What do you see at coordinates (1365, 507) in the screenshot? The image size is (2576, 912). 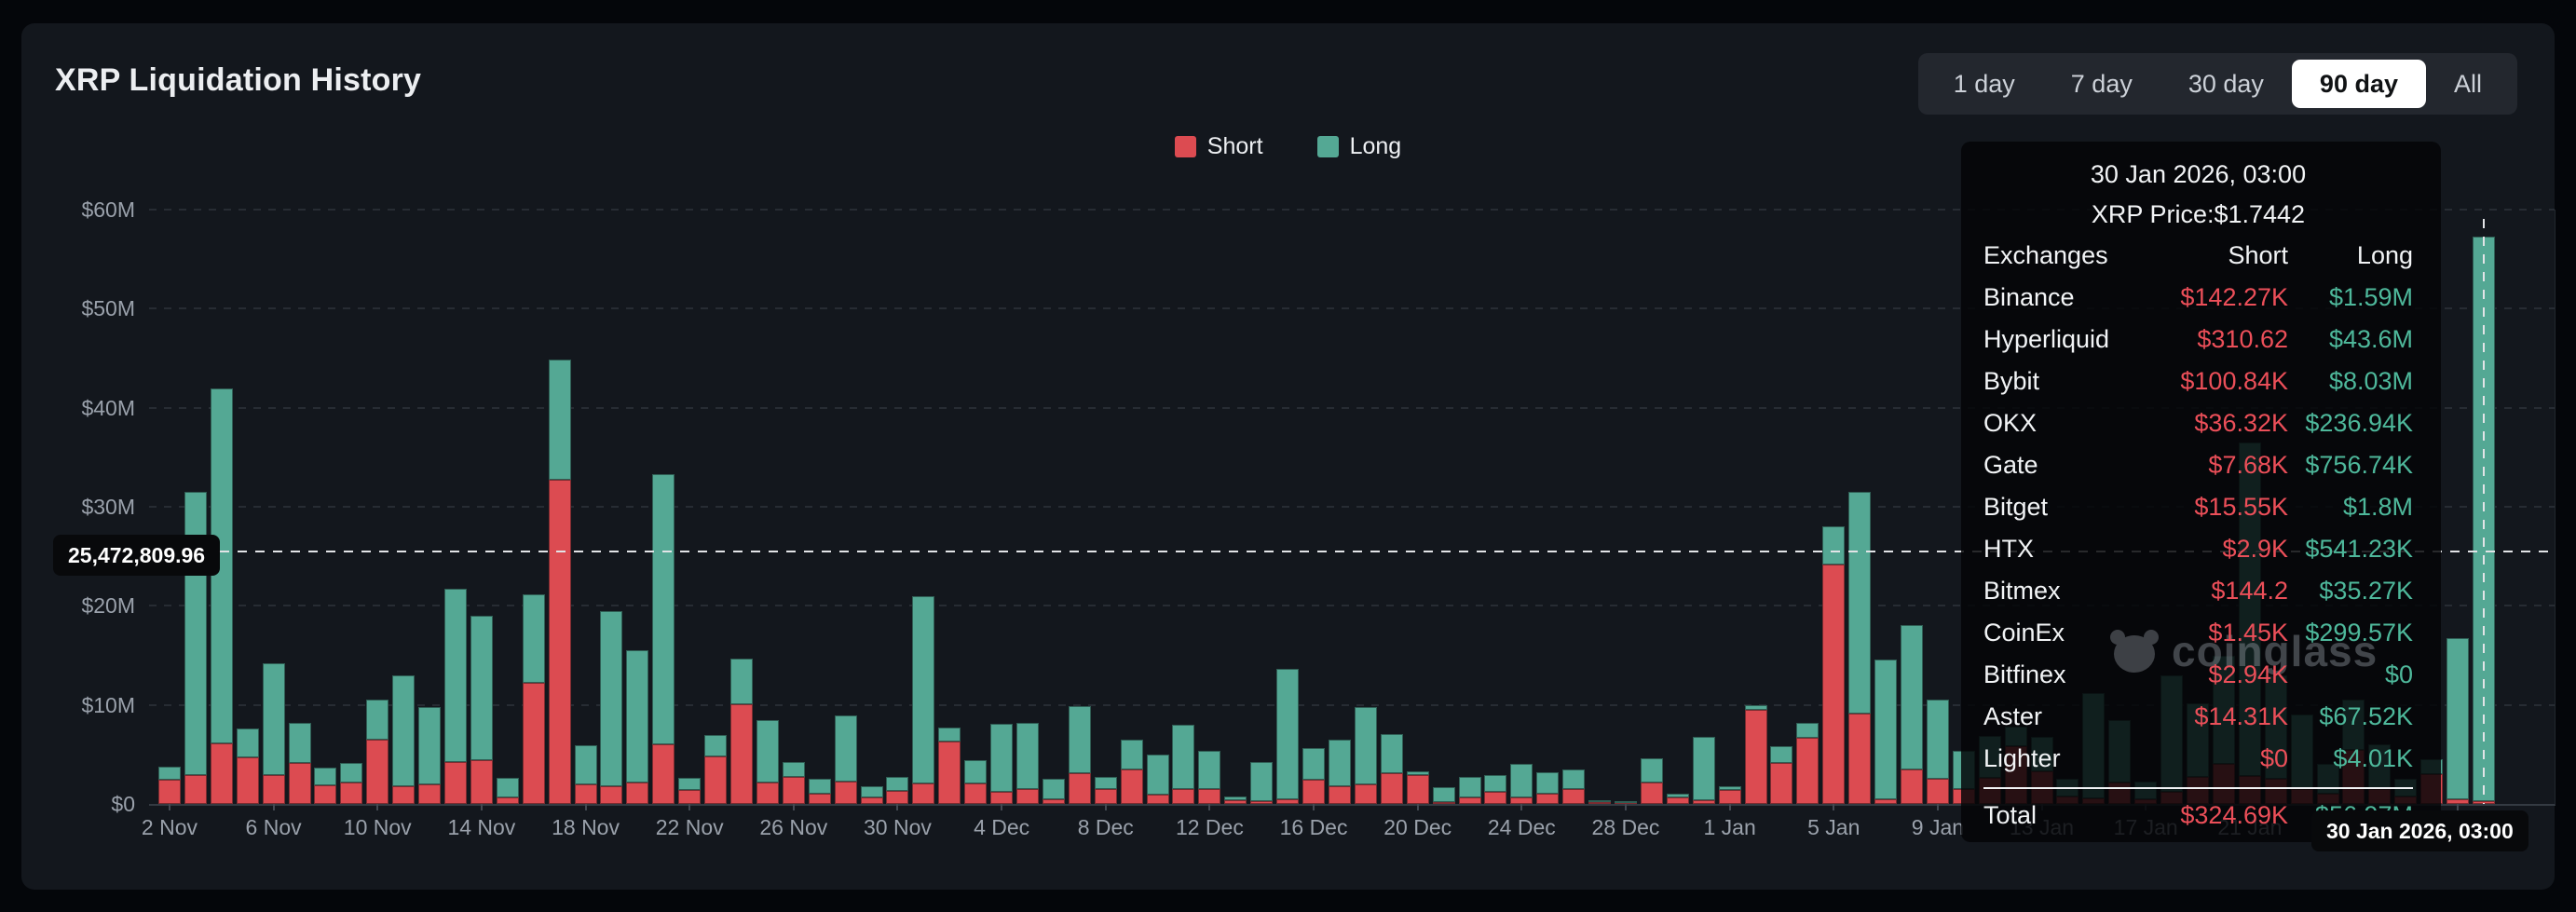 I see `bar-18-dec` at bounding box center [1365, 507].